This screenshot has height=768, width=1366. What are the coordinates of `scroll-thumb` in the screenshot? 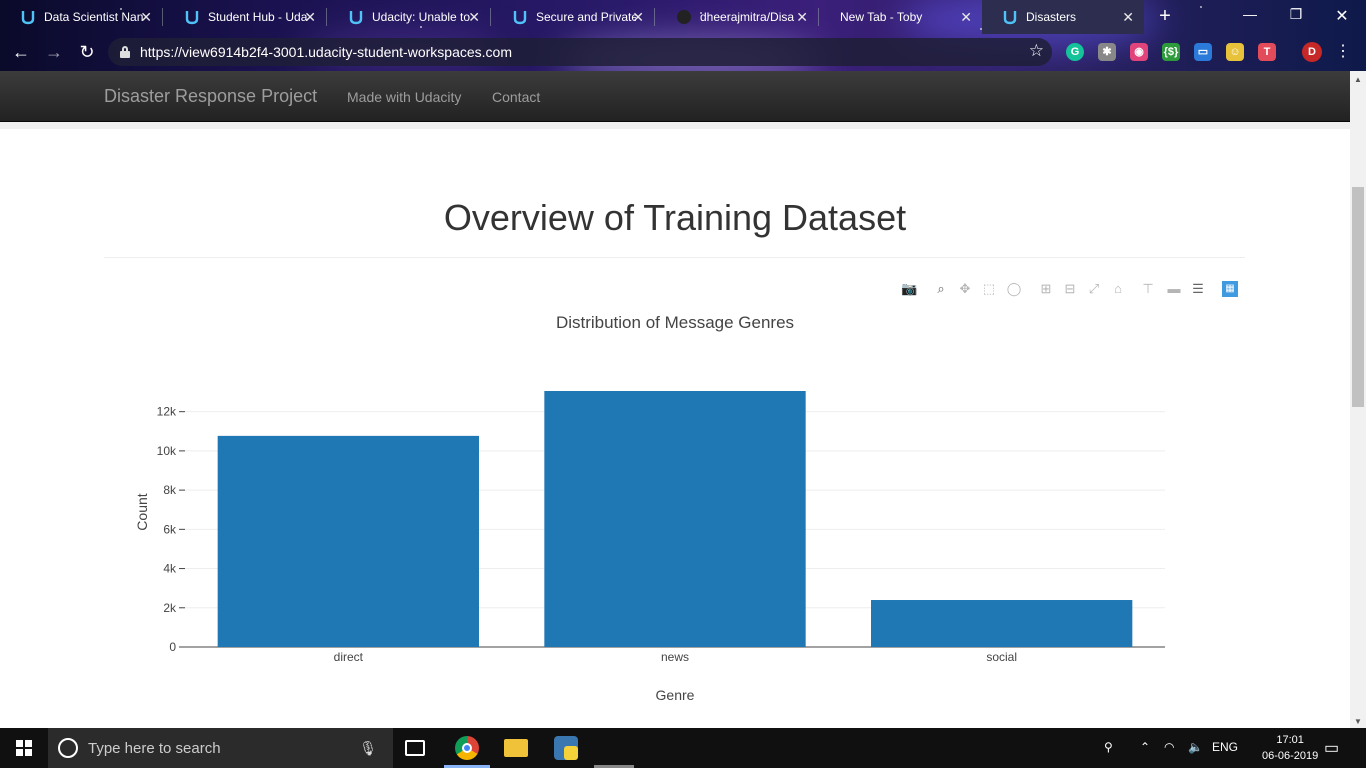 It's located at (1358, 297).